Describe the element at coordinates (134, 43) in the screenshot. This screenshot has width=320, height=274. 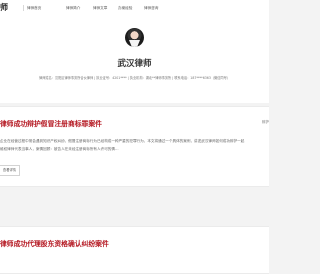
I see `avatar-shirt-shape` at that location.